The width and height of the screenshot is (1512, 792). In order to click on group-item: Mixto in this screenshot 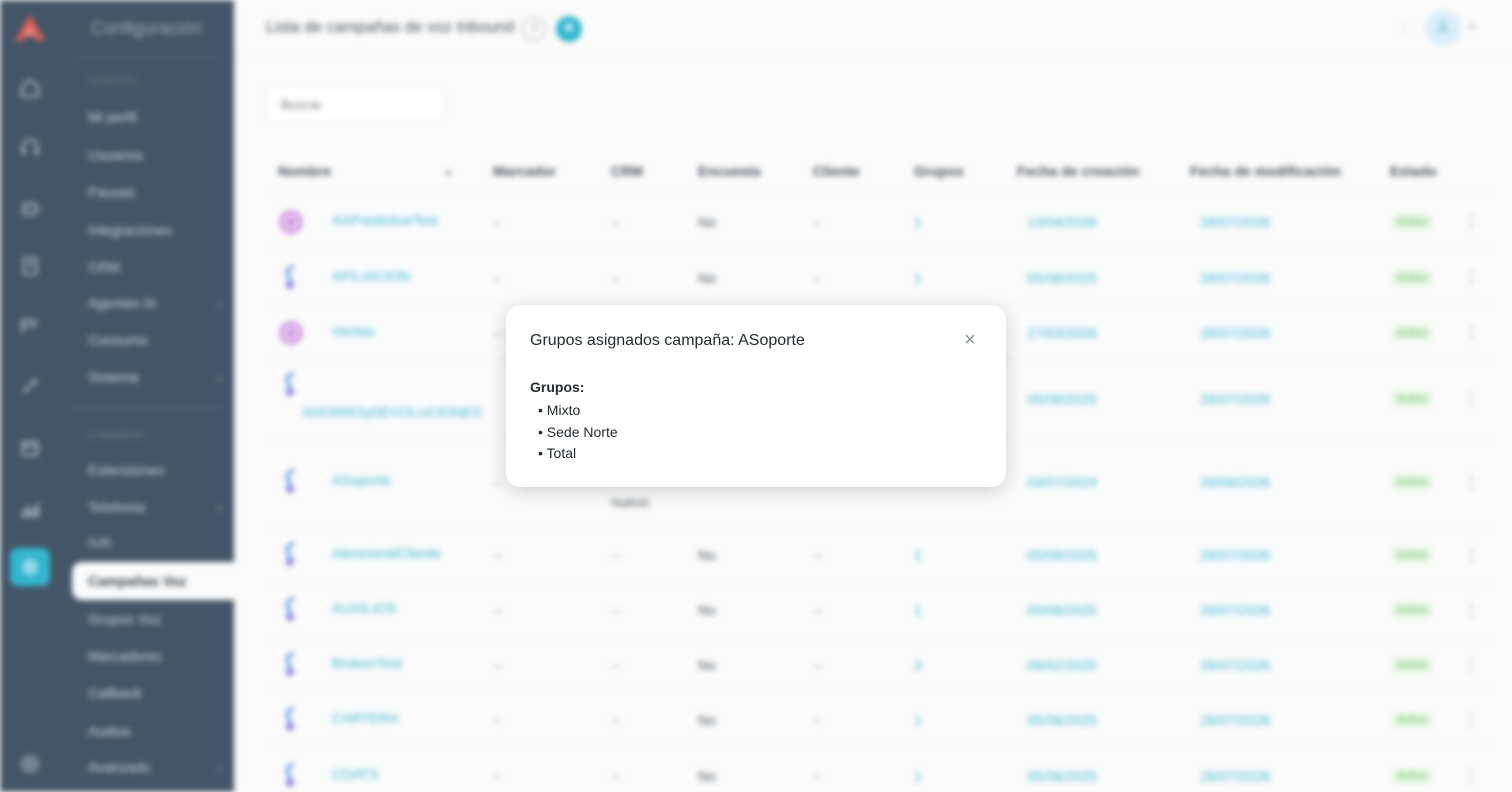, I will do `click(578, 411)`.